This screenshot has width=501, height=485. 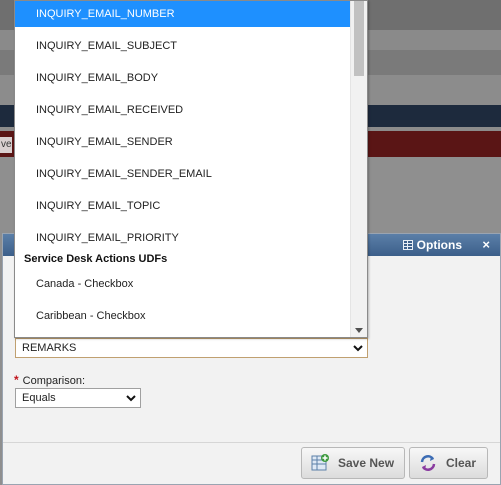 I want to click on comparison-label: * Comparison:, so click(x=49, y=380).